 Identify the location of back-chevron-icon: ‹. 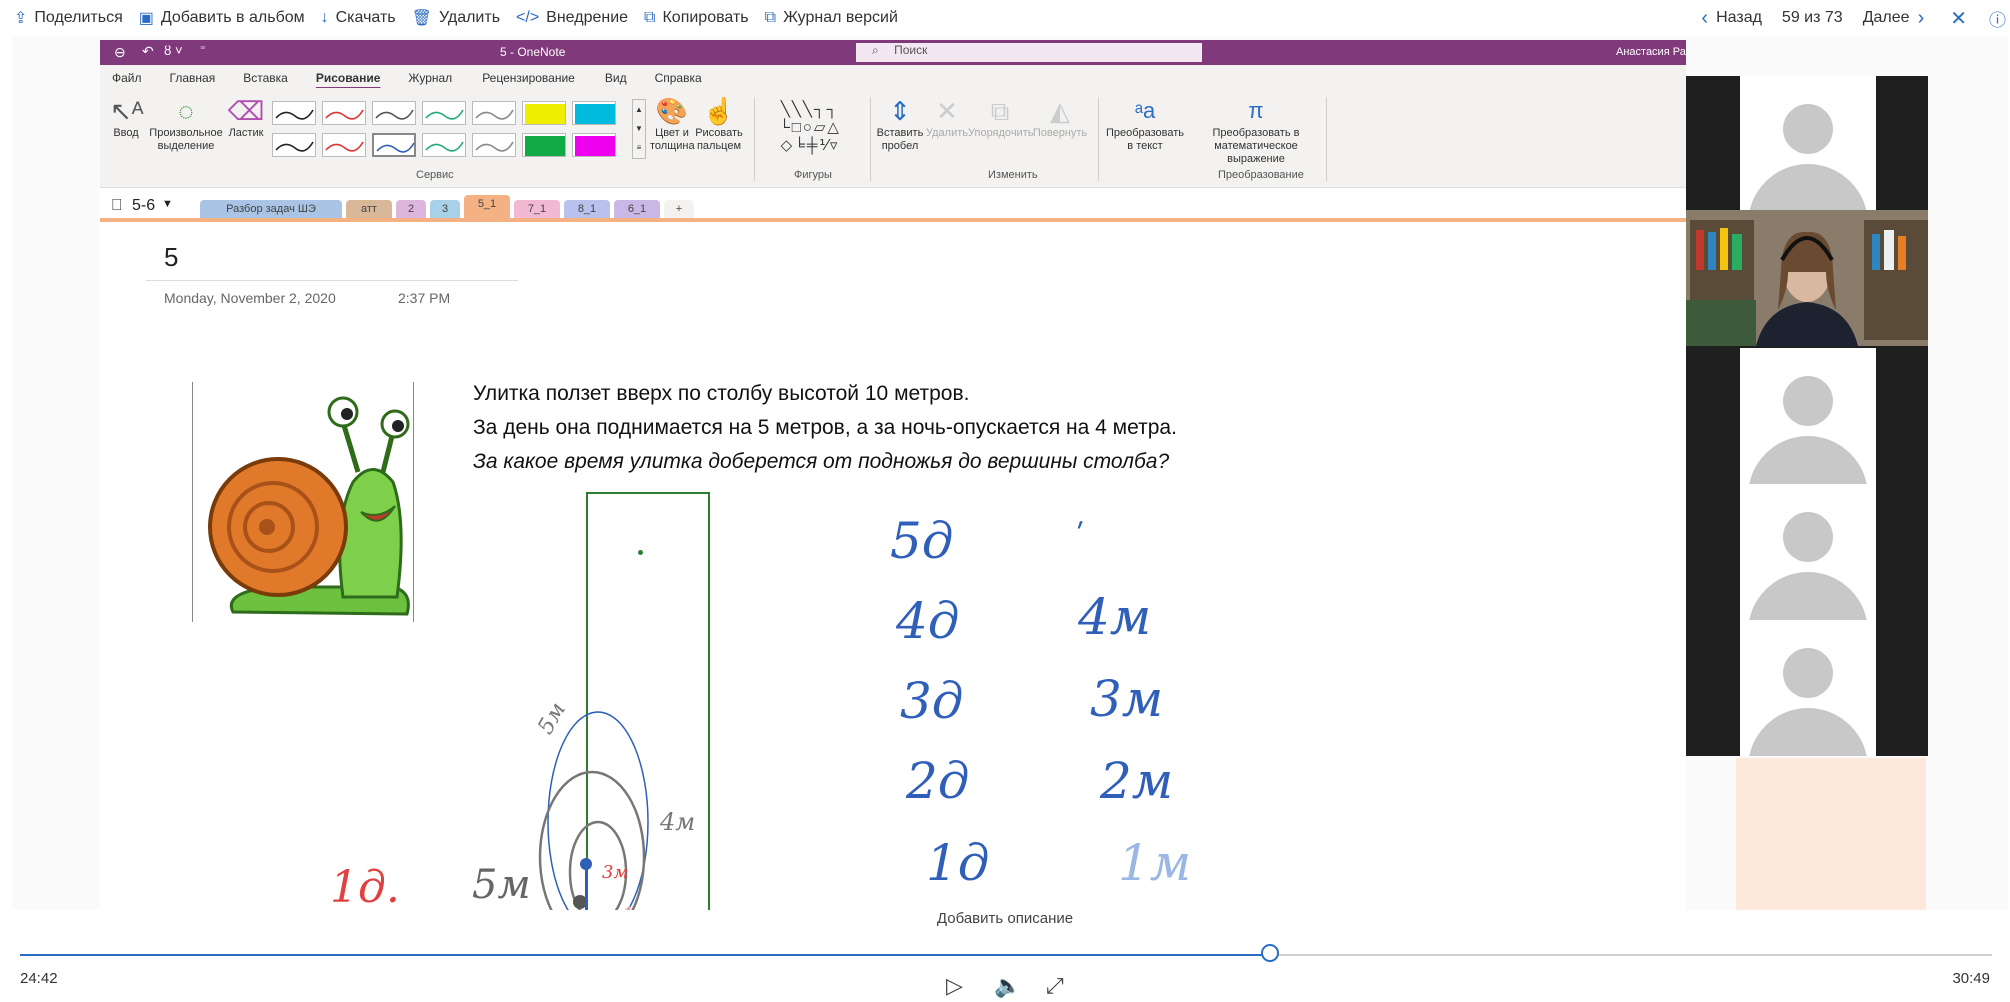
(1704, 18).